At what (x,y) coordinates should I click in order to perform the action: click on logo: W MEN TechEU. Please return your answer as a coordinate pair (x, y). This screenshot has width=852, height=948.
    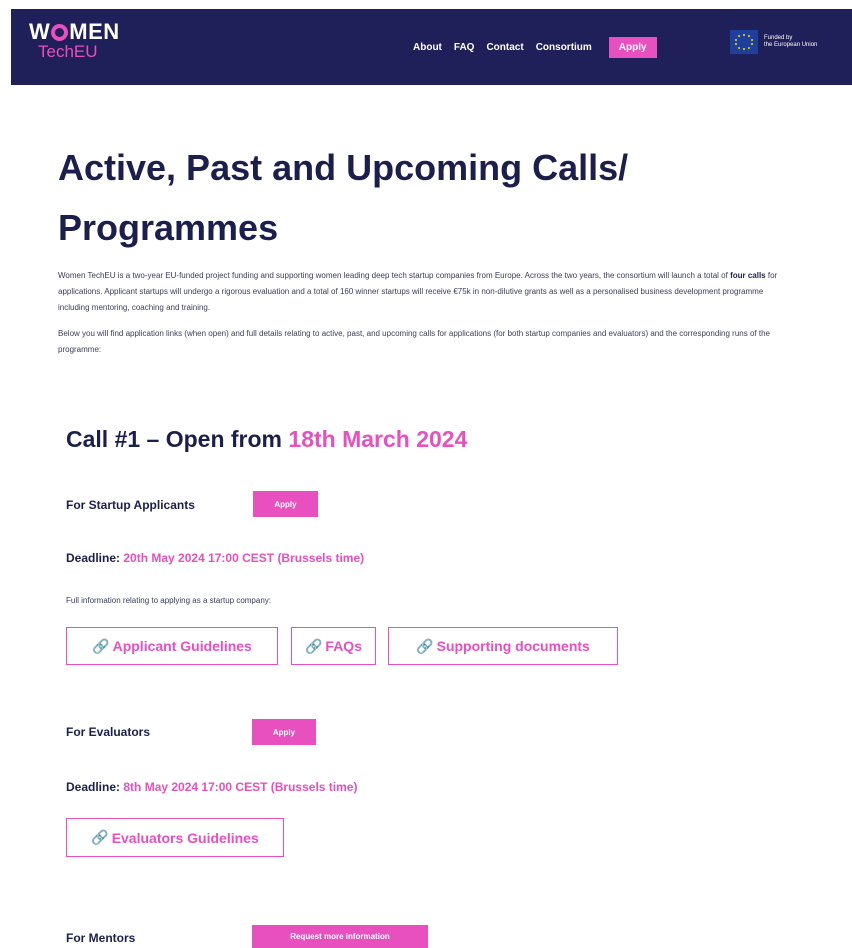
    Looking at the image, I should click on (74, 41).